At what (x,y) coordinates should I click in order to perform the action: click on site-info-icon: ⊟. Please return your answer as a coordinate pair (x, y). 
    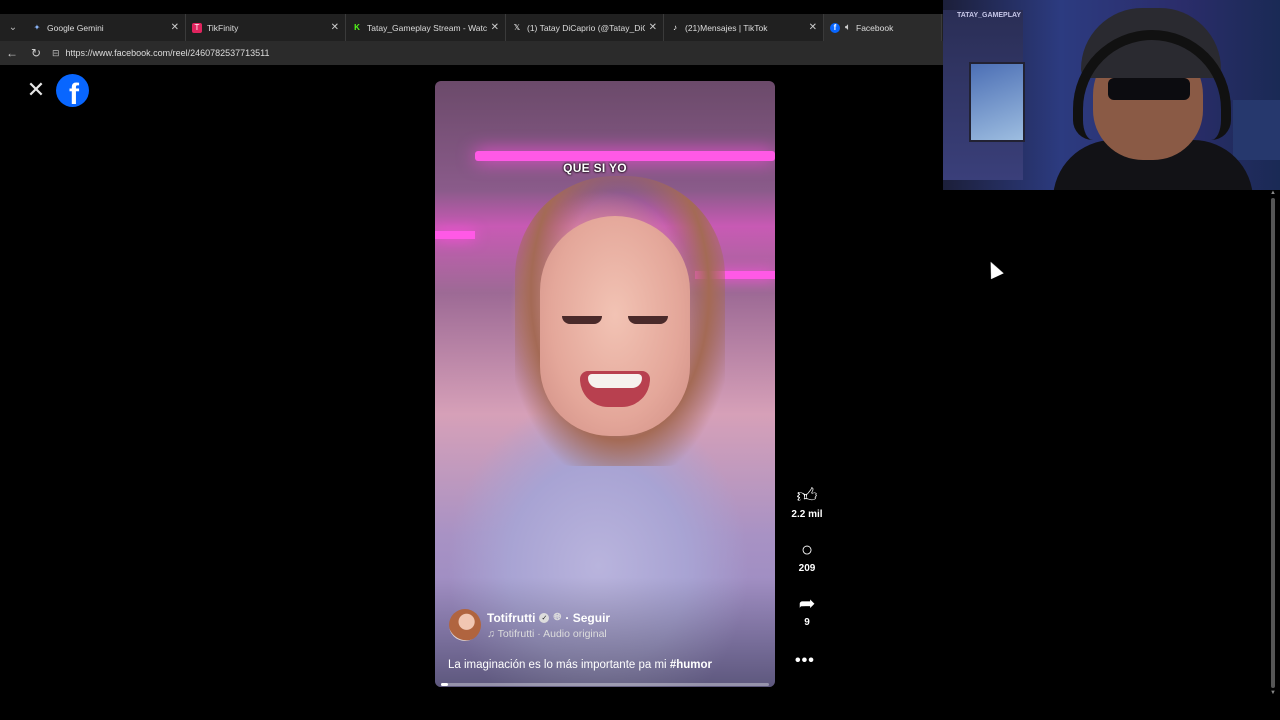
    Looking at the image, I should click on (56, 53).